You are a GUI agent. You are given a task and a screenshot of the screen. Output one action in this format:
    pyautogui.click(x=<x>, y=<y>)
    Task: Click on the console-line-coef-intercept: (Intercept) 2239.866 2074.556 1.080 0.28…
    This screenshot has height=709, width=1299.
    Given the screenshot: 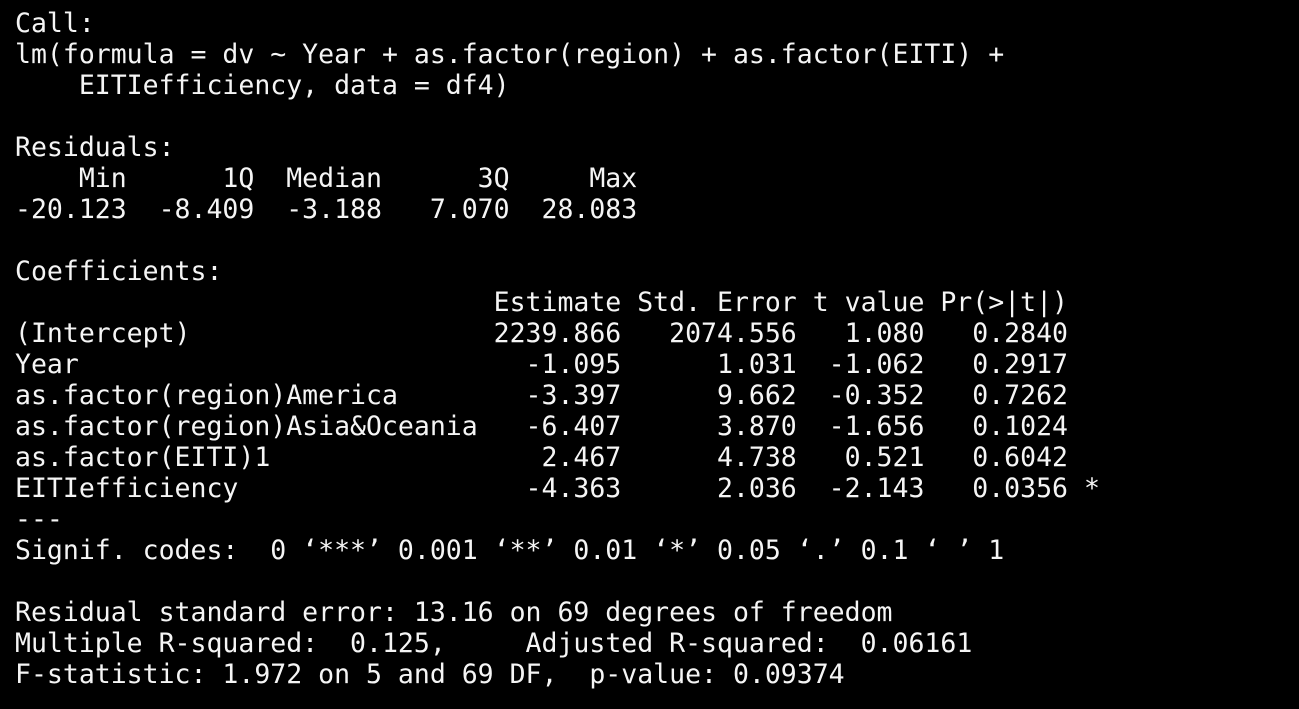 What is the action you would take?
    pyautogui.click(x=557, y=333)
    